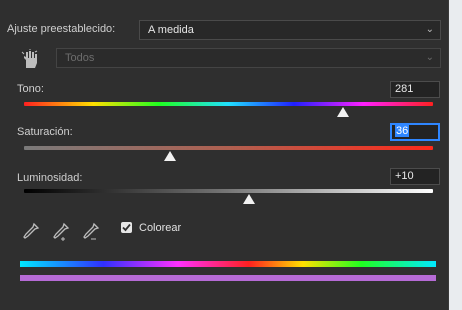 This screenshot has height=310, width=462. I want to click on preset-value: A medida, so click(171, 30).